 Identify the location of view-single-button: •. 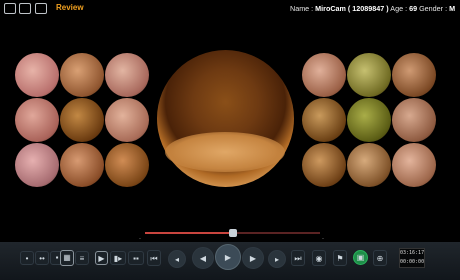
(27, 258).